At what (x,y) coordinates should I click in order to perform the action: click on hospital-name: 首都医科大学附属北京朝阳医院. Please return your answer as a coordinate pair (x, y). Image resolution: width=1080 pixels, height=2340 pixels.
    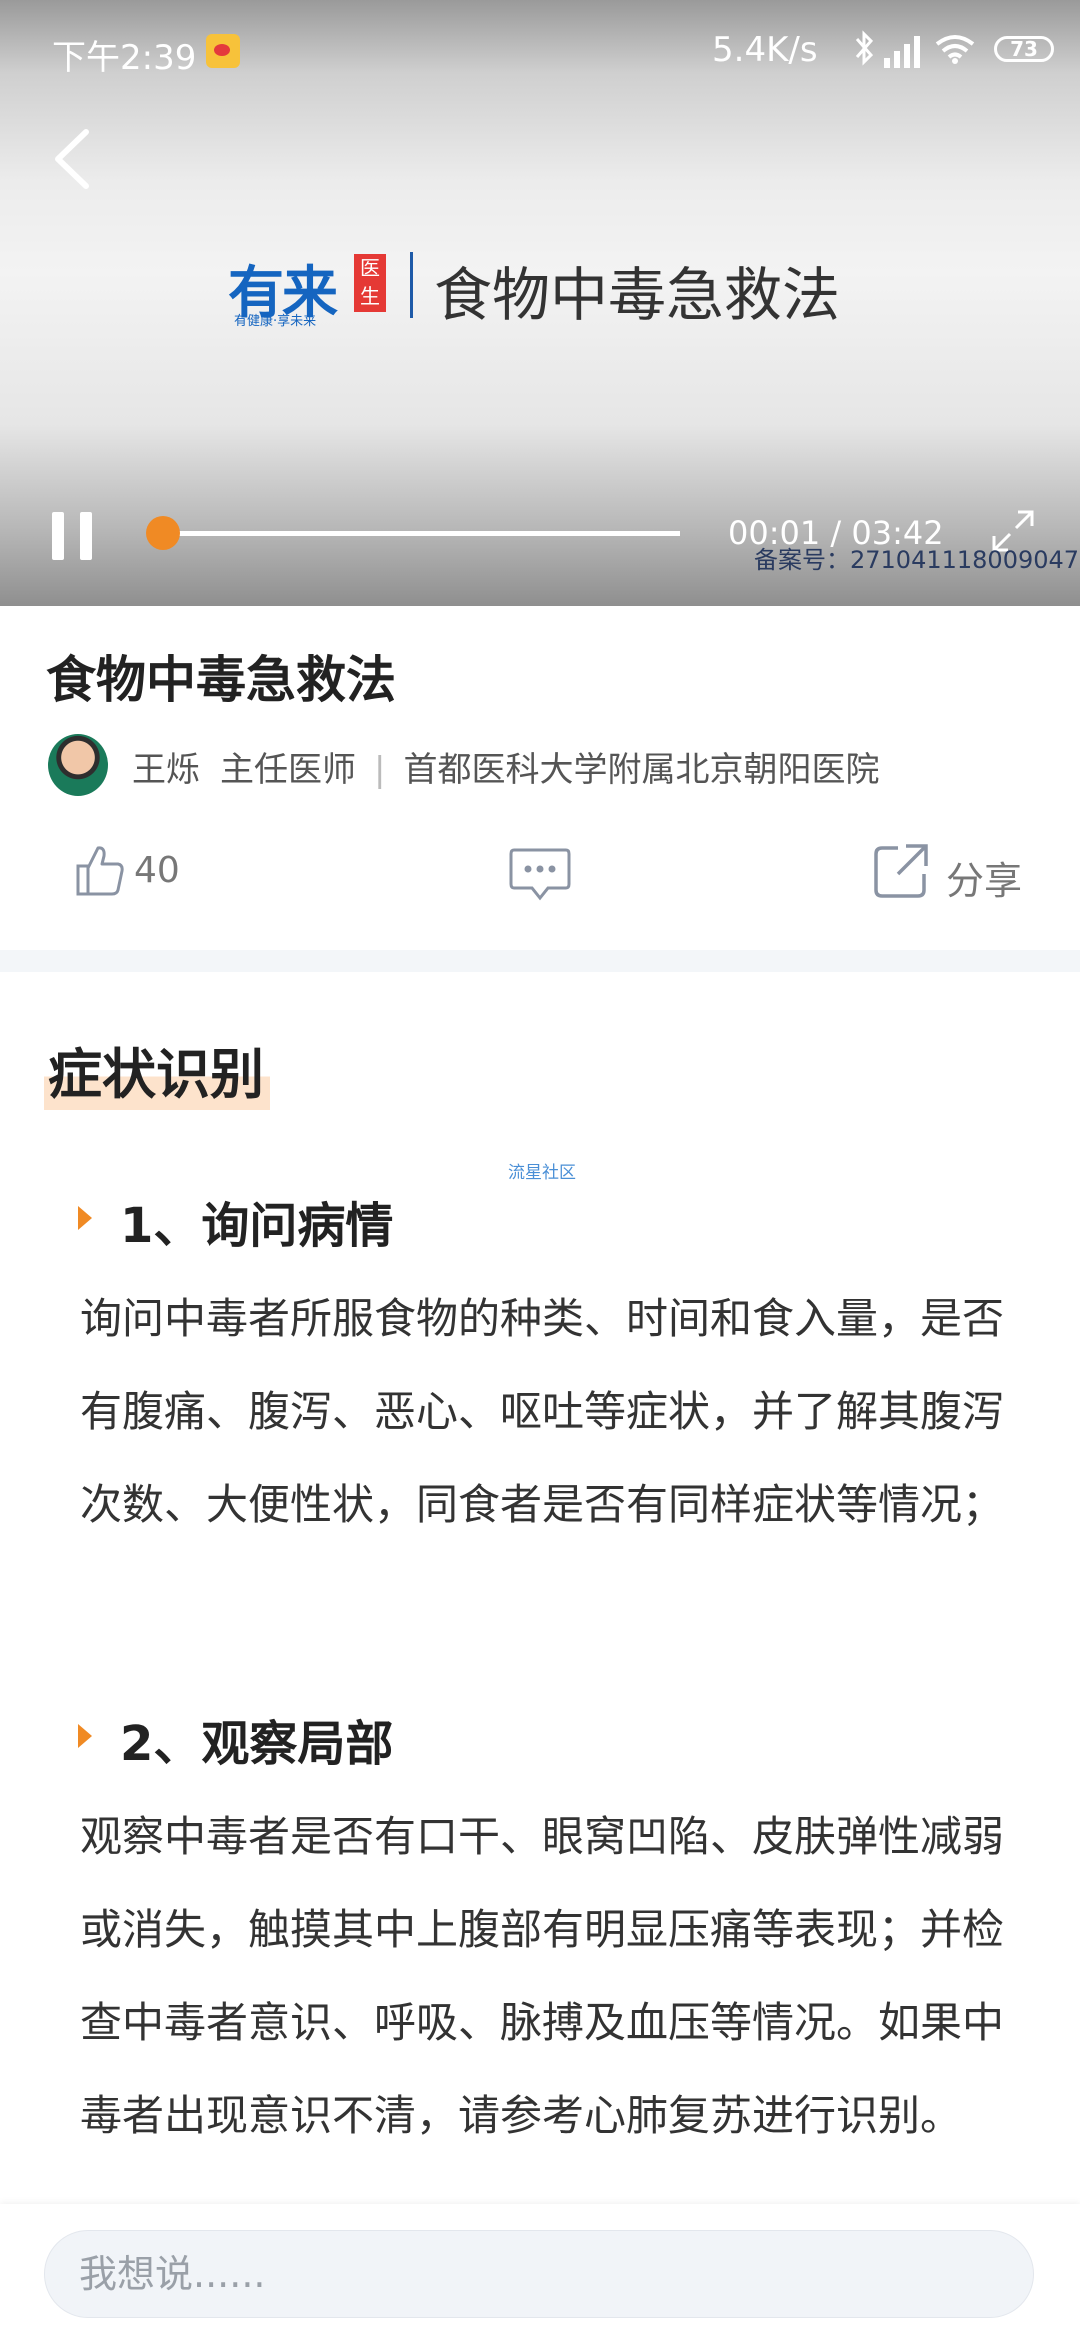
    Looking at the image, I should click on (641, 770).